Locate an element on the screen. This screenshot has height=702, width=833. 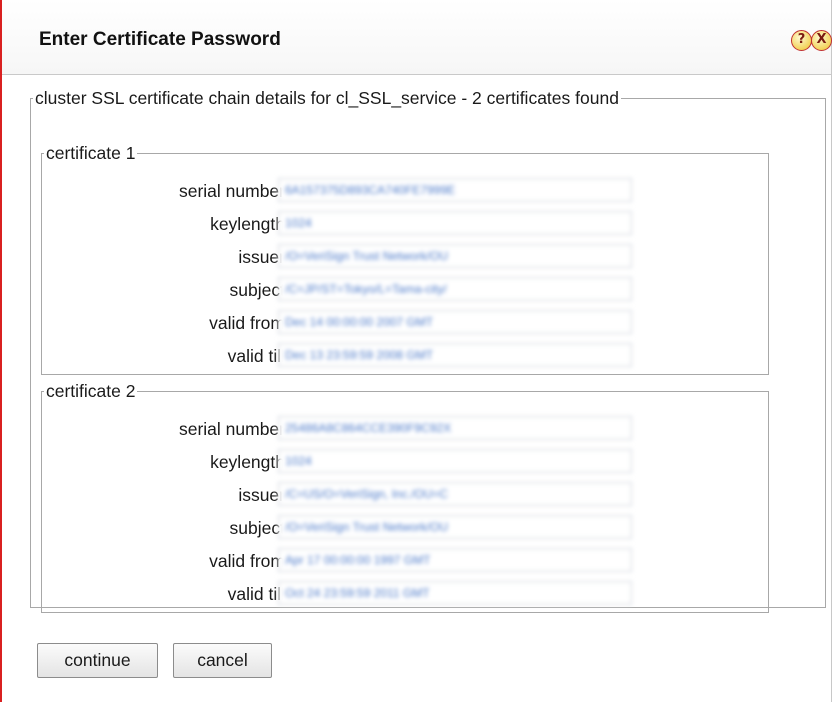
cert2-valid-from-row: valid from is located at coordinates (405, 561).